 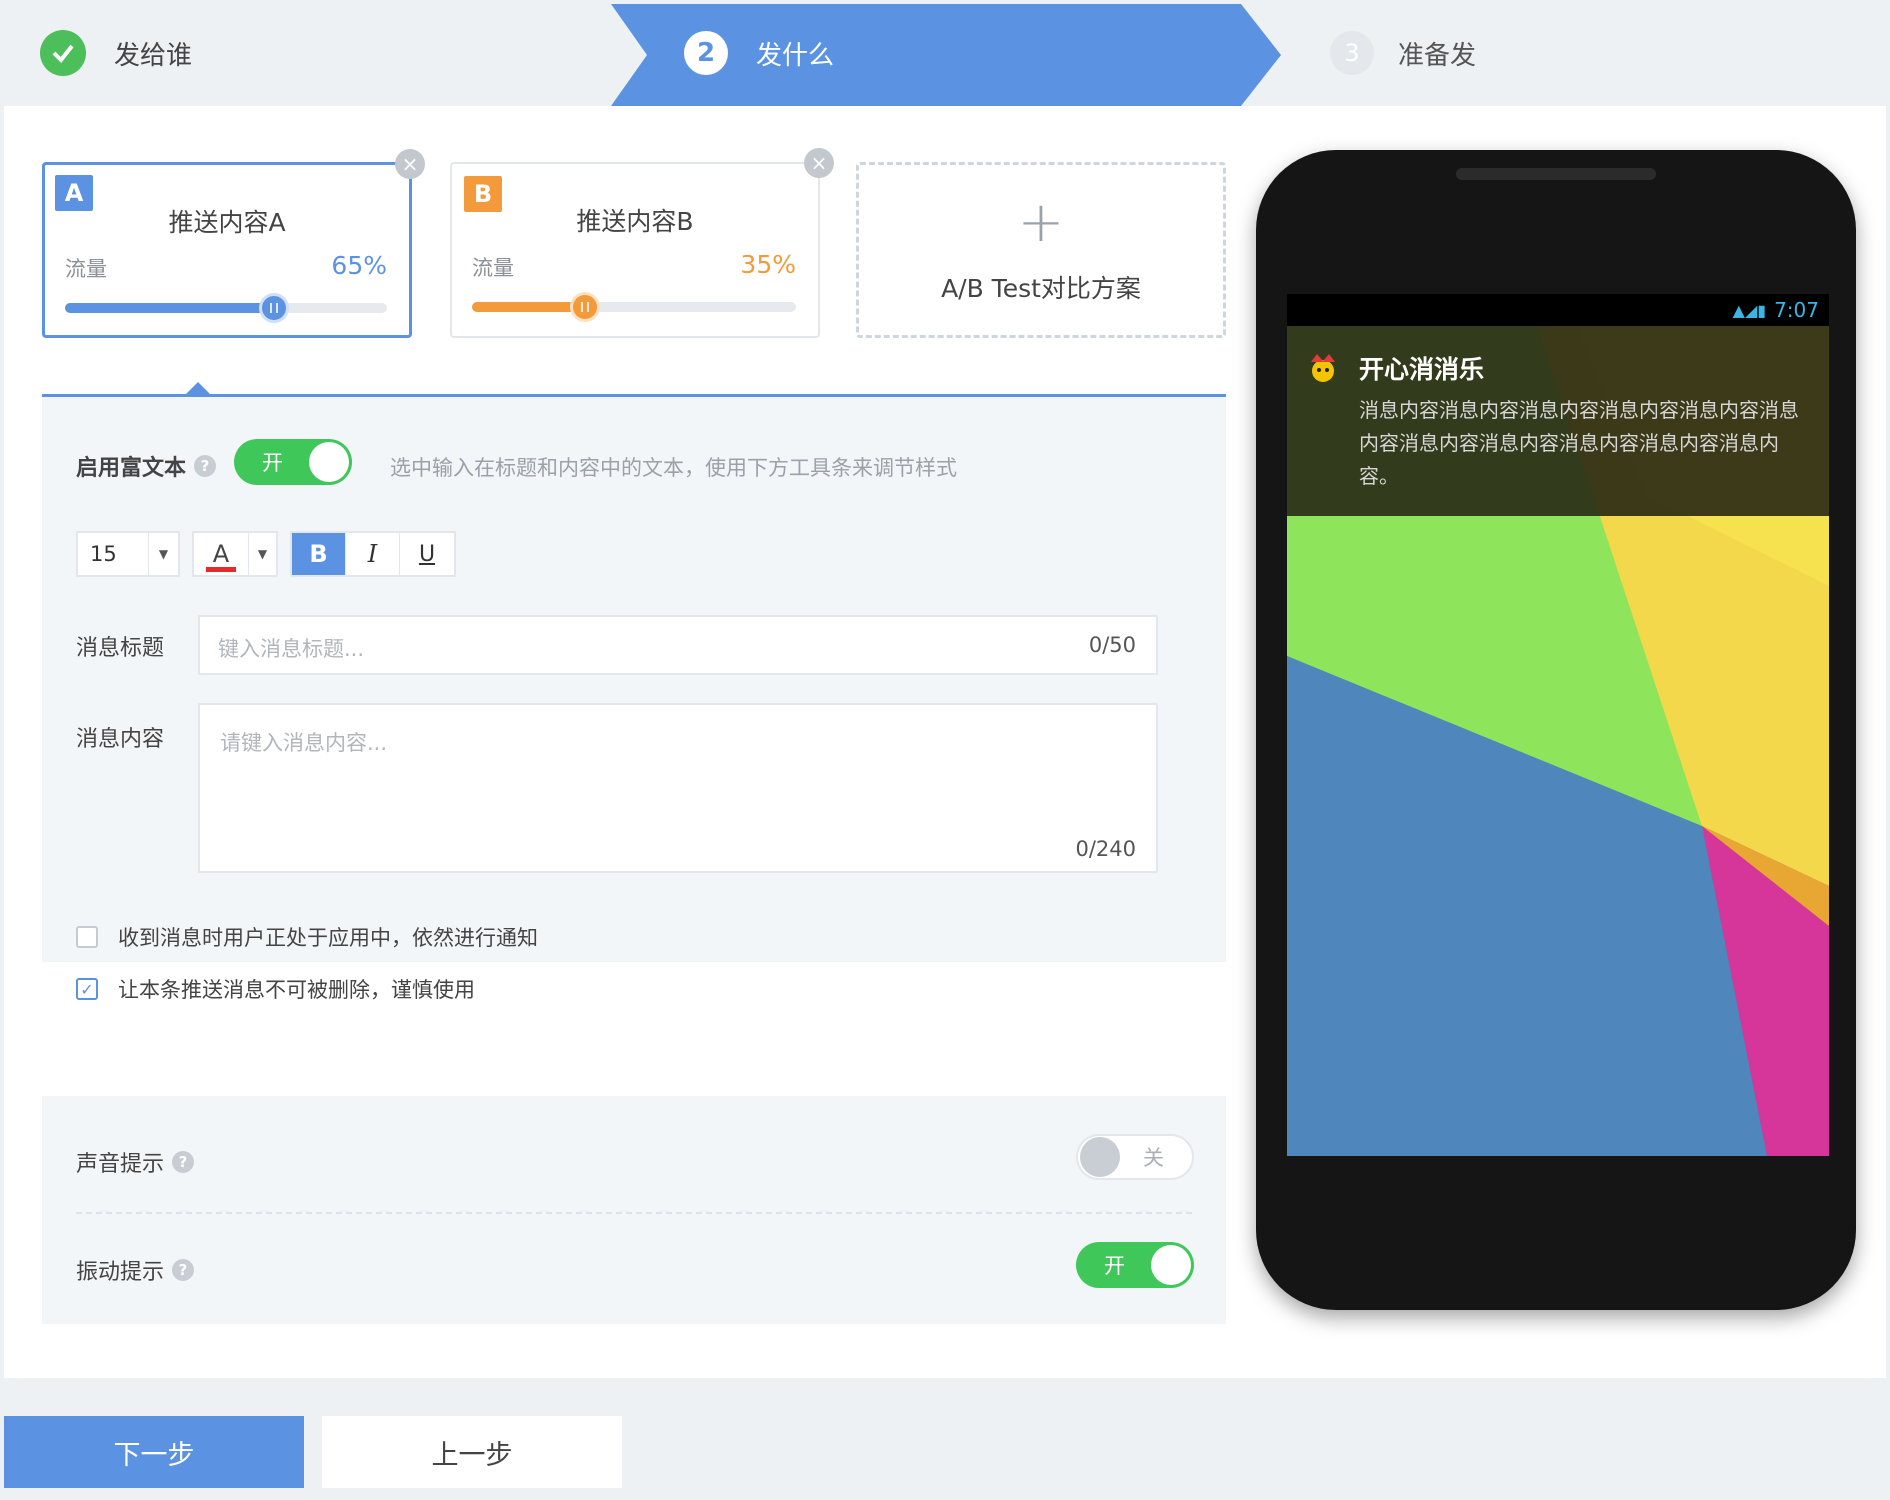 What do you see at coordinates (120, 1164) in the screenshot?
I see `sound-label: 声音提示` at bounding box center [120, 1164].